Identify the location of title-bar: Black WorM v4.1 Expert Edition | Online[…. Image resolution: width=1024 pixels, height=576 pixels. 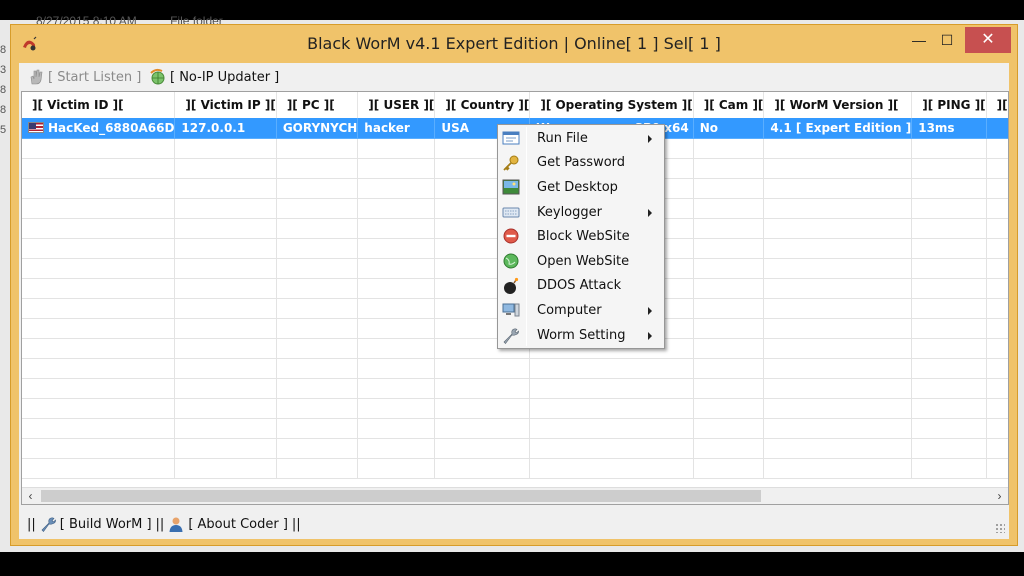
(514, 44).